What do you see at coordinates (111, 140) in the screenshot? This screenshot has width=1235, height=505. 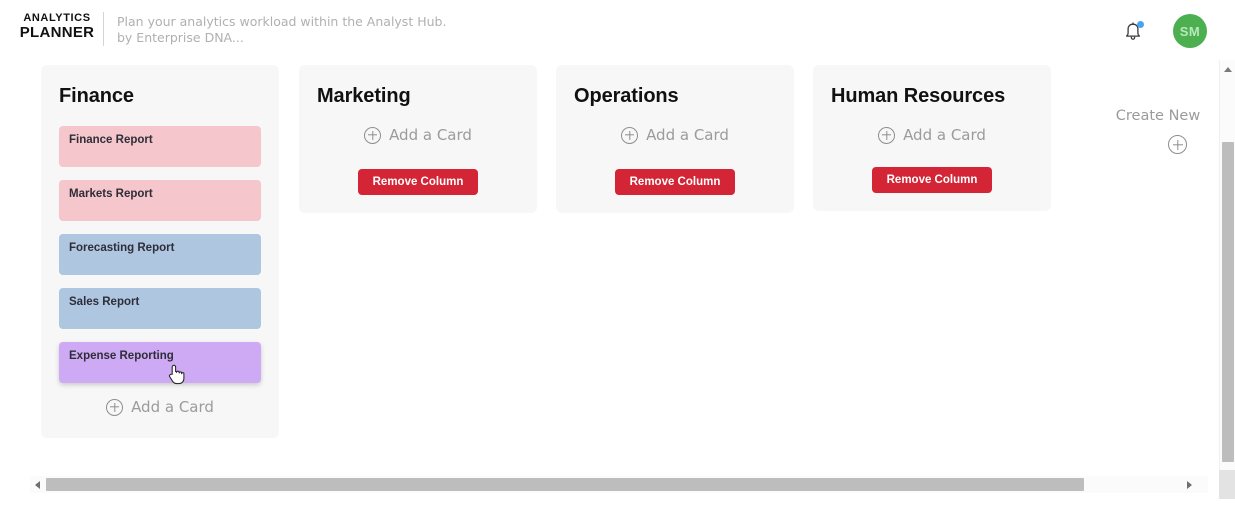 I see `card-label: Finance Report` at bounding box center [111, 140].